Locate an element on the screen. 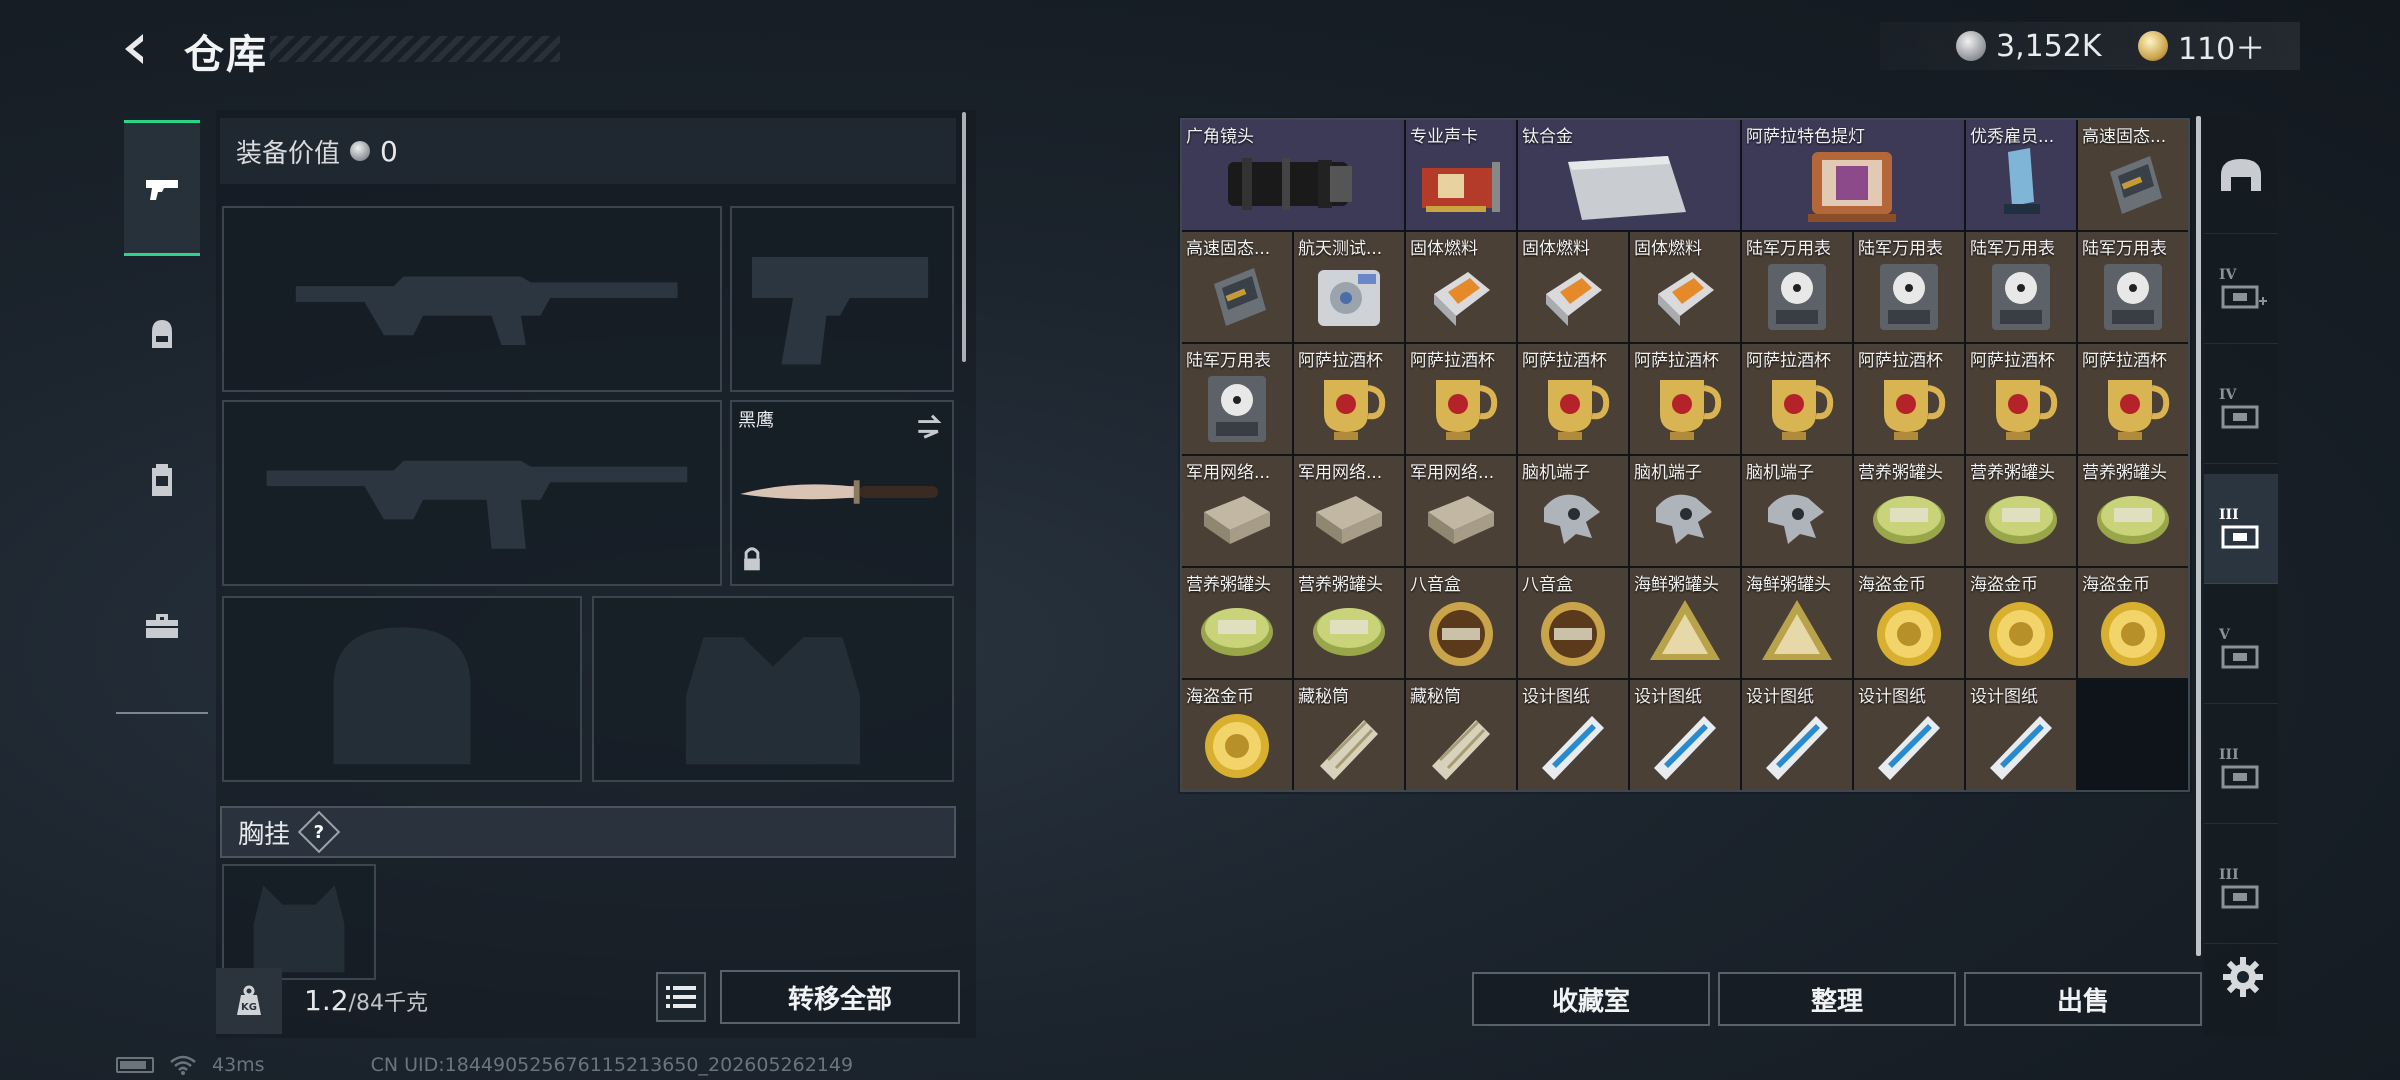 The height and width of the screenshot is (1080, 2400). melee-slot: 黑鹰 is located at coordinates (842, 493).